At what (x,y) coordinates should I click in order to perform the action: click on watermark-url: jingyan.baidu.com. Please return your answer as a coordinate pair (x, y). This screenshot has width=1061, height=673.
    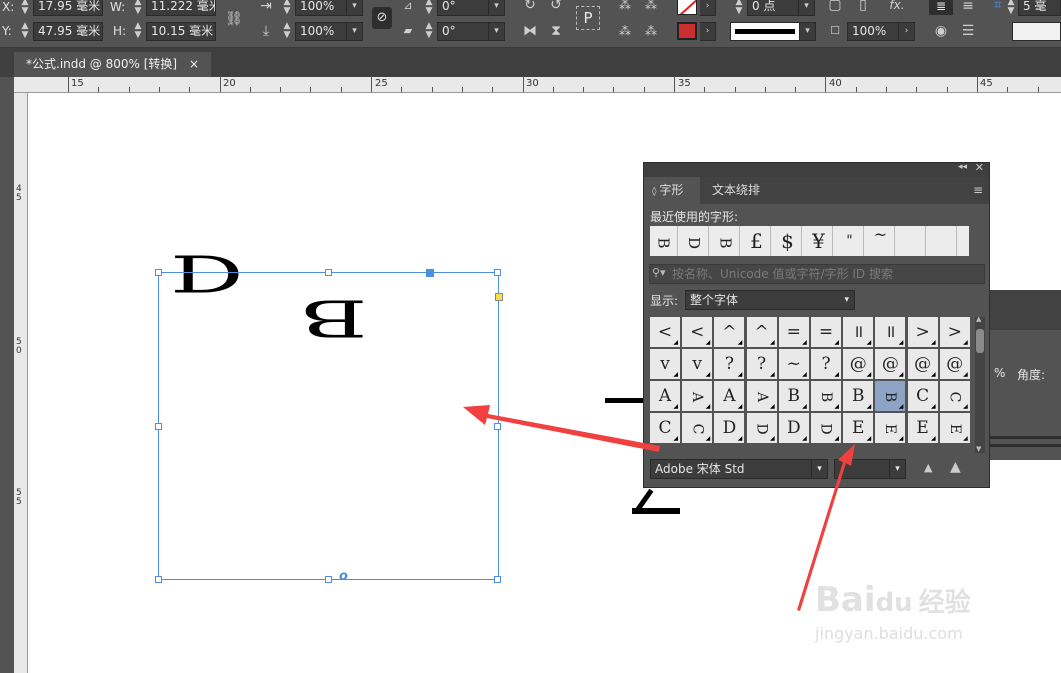
    Looking at the image, I should click on (889, 633).